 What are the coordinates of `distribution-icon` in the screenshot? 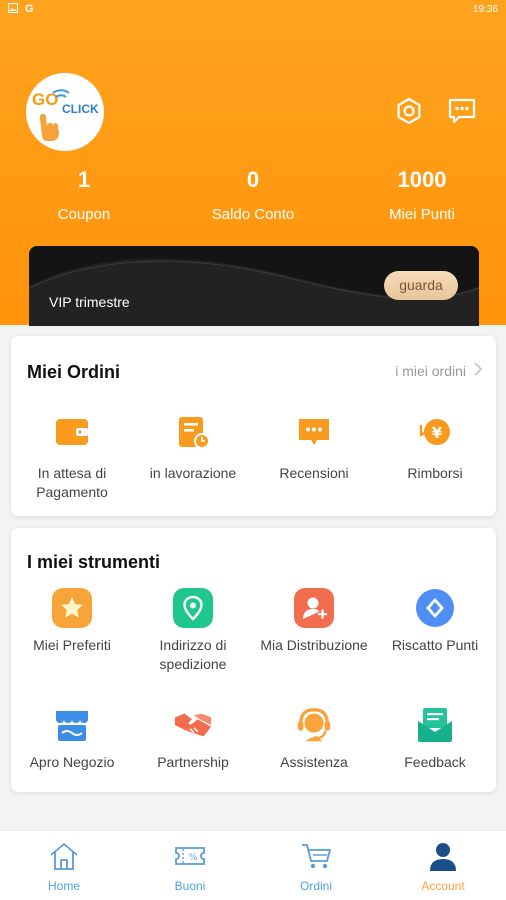 It's located at (314, 608).